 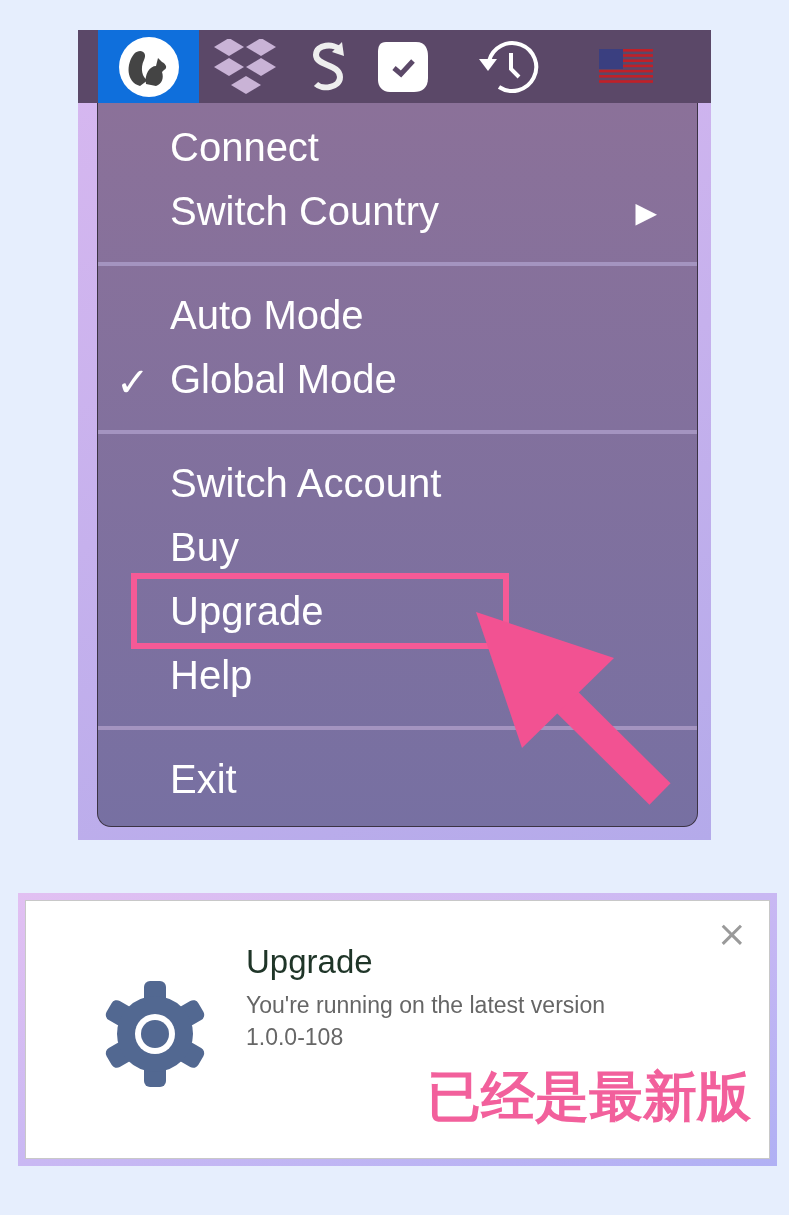 I want to click on menu-item: Help, so click(x=211, y=675).